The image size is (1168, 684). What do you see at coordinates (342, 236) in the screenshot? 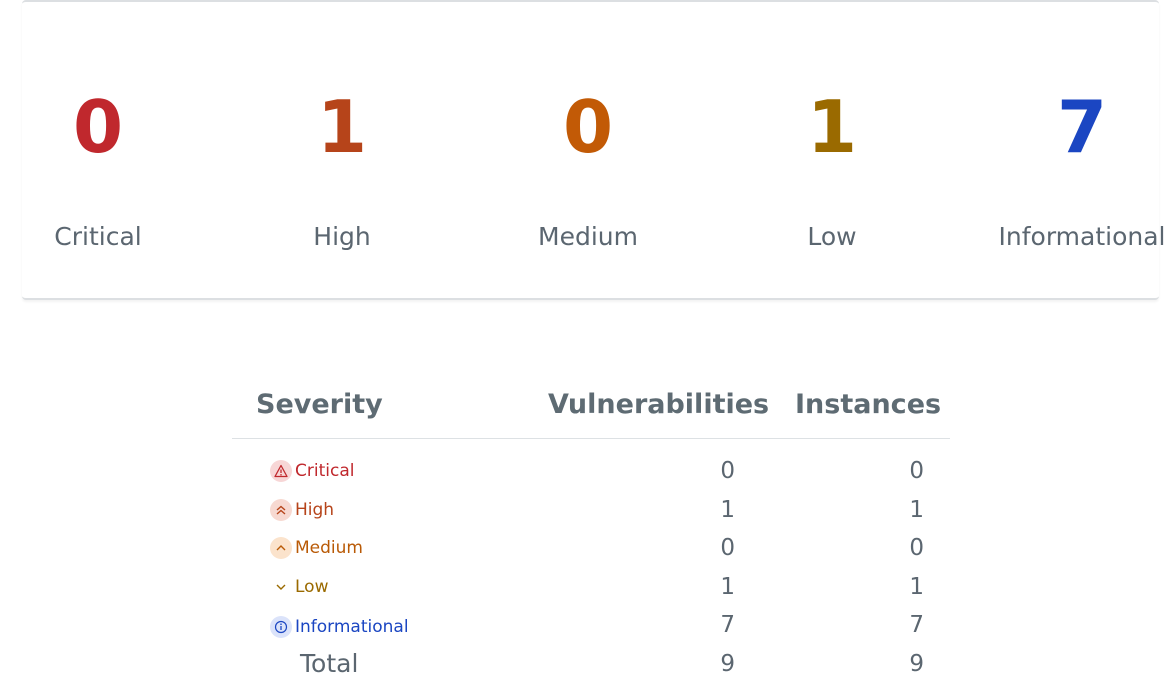
I see `stat-label: High` at bounding box center [342, 236].